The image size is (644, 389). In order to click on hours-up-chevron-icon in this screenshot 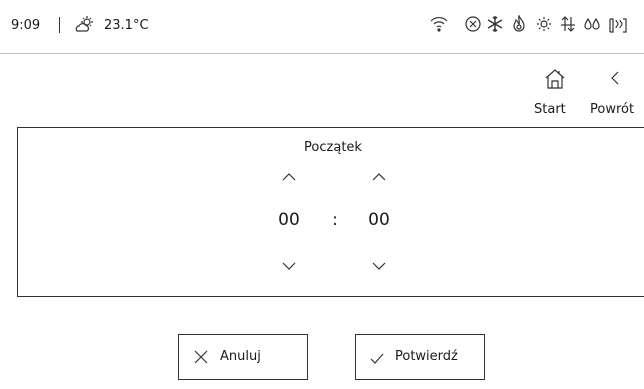, I will do `click(289, 177)`.